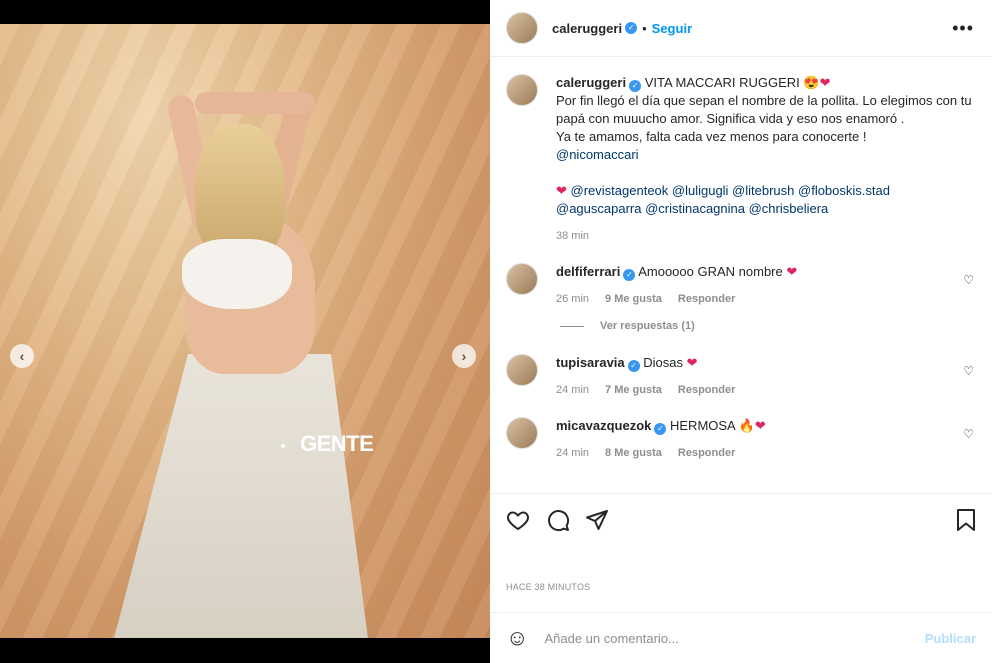 Image resolution: width=992 pixels, height=663 pixels. I want to click on comment-meta: 26 min 9 Me gusta Responder, so click(766, 299).